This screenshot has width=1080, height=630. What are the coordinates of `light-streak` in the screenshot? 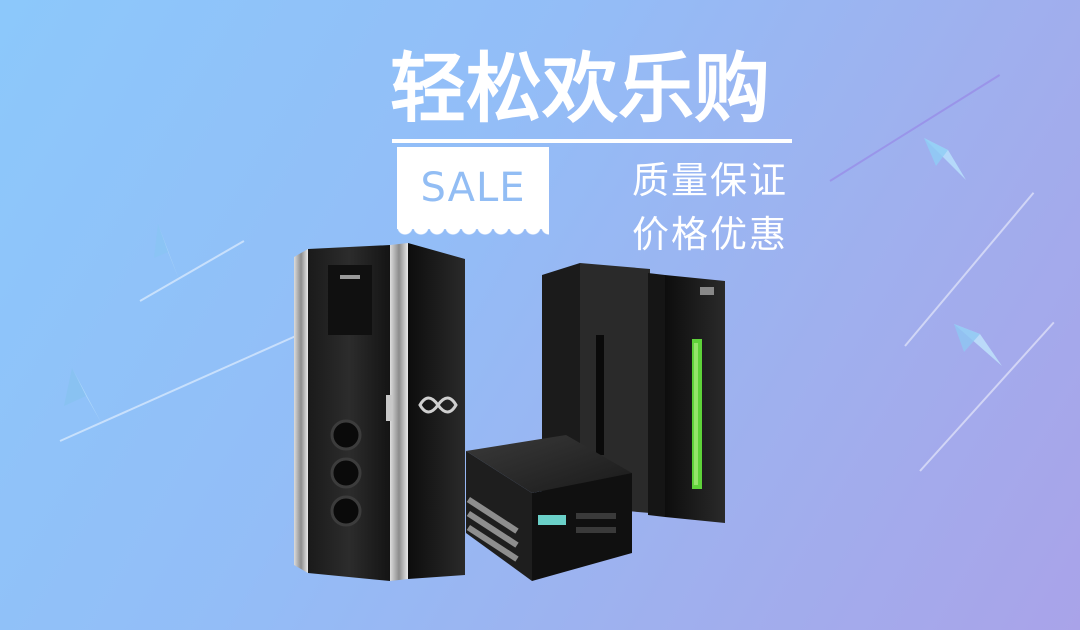 It's located at (915, 128).